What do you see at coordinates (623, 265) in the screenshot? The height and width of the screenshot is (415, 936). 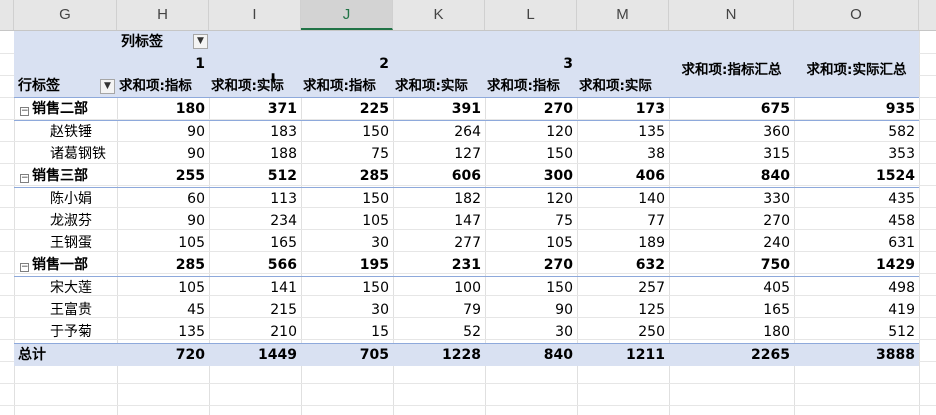 I see `value-cell: 632` at bounding box center [623, 265].